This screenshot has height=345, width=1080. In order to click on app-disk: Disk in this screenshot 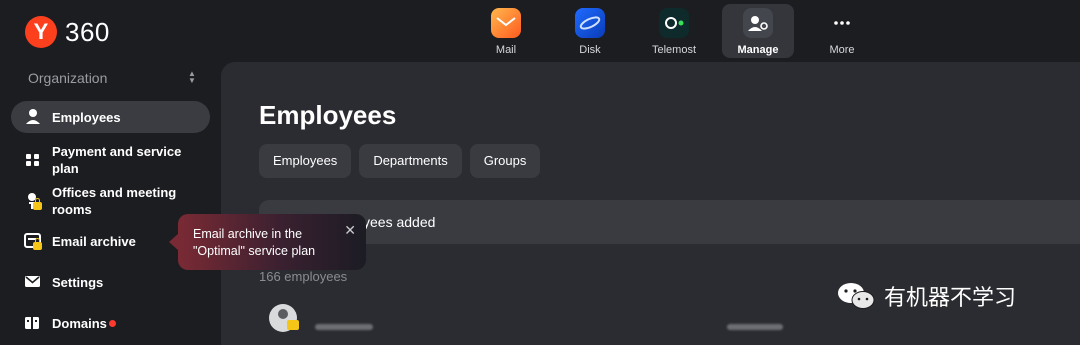, I will do `click(590, 31)`.